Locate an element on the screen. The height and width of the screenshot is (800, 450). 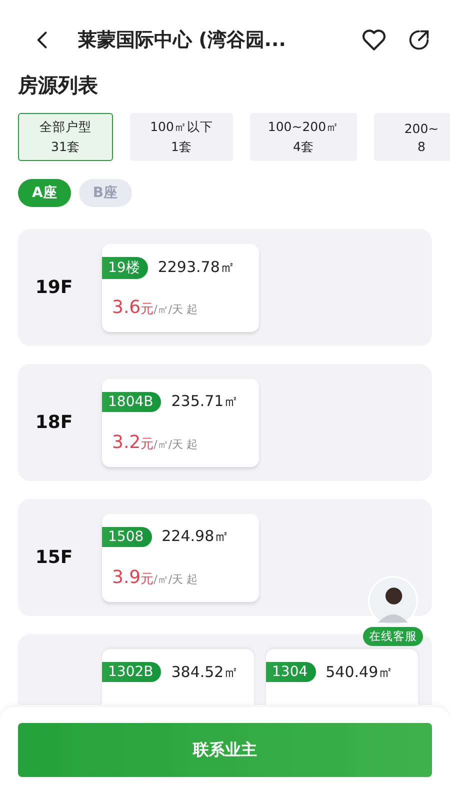
section-title: 房源列表 is located at coordinates (57, 85).